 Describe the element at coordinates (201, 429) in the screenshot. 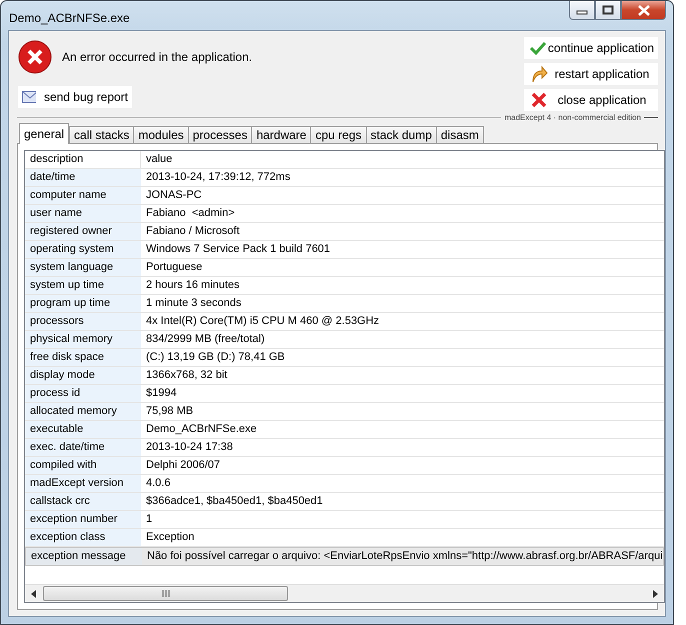

I see `table-cell-text: Demo_ACBrNFSe.exe` at that location.